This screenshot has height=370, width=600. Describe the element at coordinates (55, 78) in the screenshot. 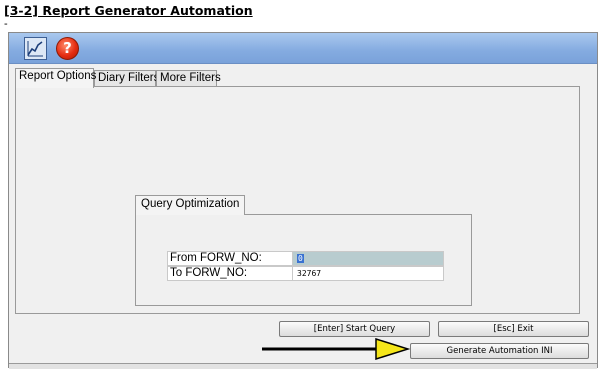

I see `tab-report-options: Report Options` at that location.